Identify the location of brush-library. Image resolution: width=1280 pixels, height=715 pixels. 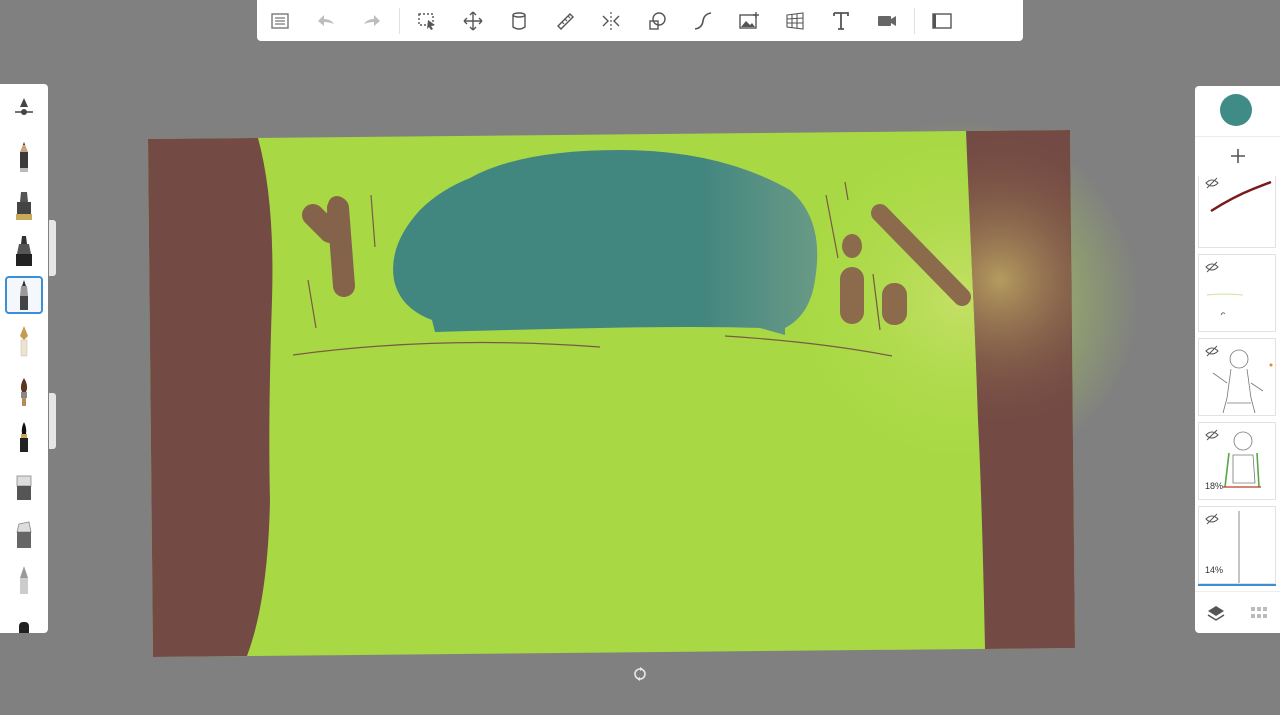
(24, 358).